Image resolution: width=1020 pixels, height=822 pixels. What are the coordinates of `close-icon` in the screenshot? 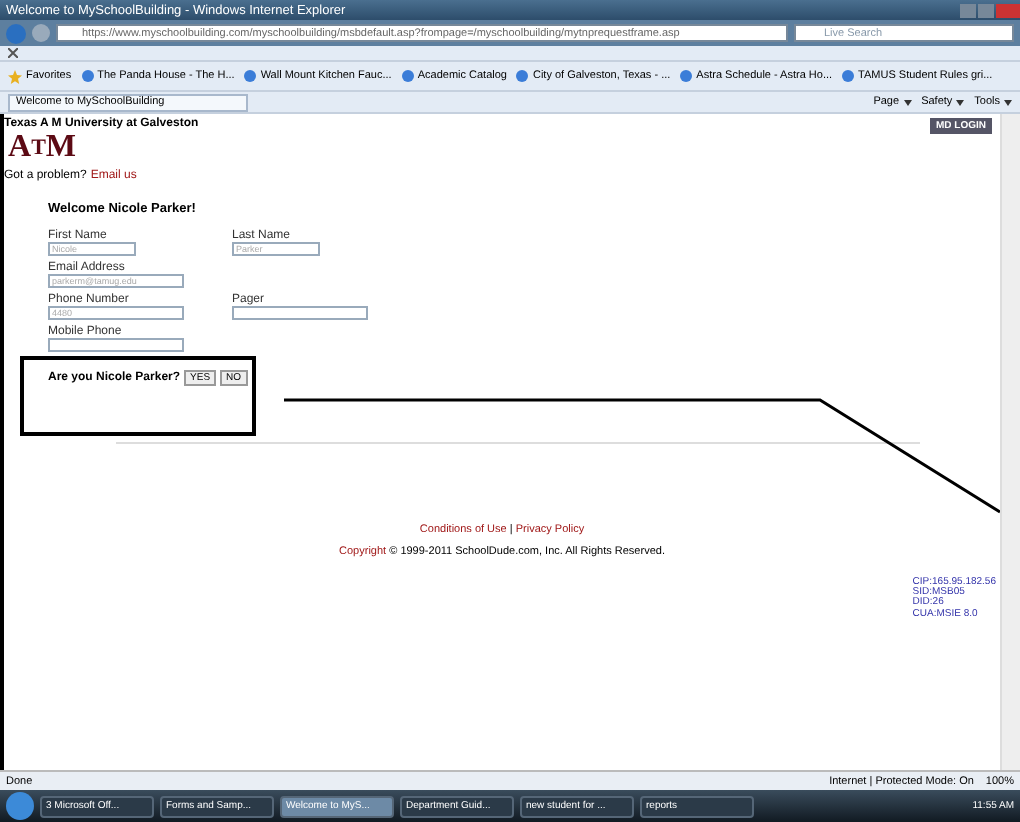 It's located at (13, 53).